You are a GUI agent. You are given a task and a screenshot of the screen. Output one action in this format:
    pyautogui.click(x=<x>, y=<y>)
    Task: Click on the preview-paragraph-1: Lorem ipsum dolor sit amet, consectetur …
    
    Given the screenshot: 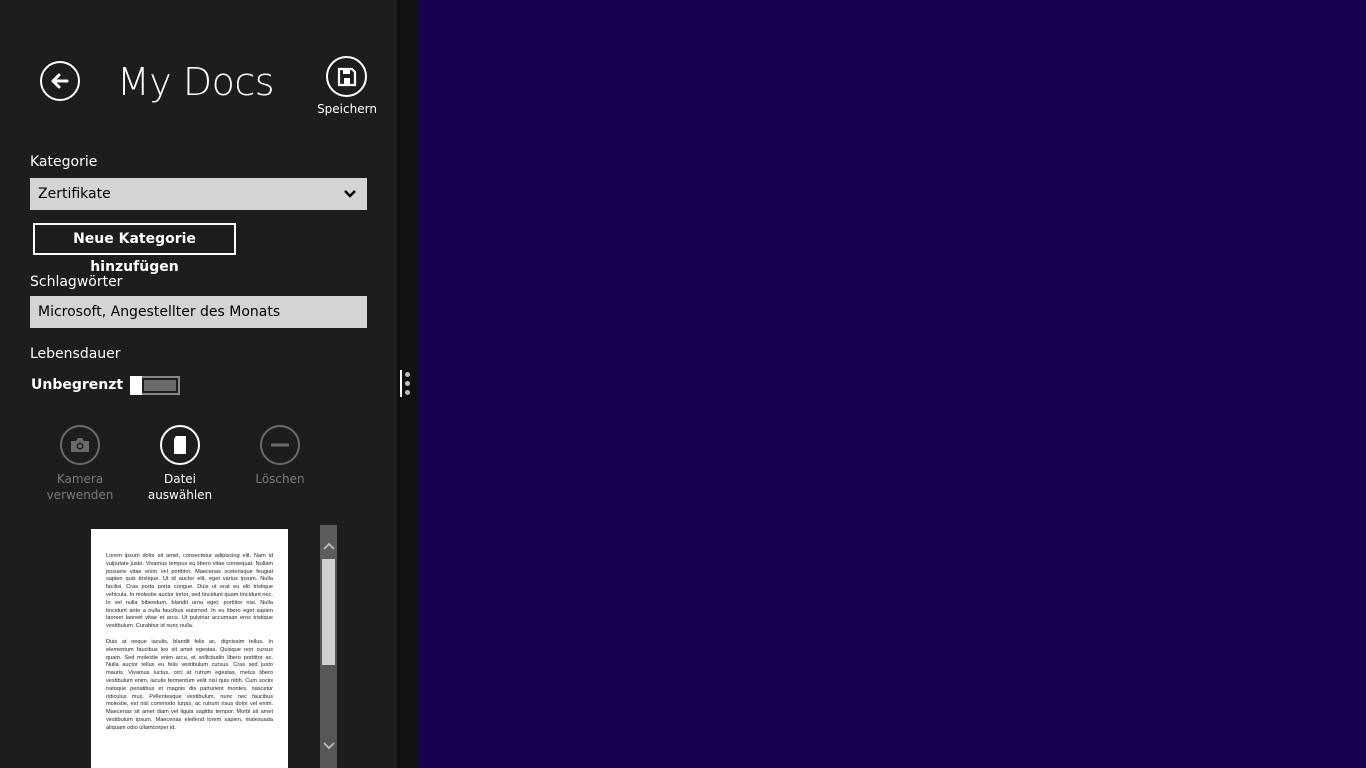 What is the action you would take?
    pyautogui.click(x=189, y=591)
    